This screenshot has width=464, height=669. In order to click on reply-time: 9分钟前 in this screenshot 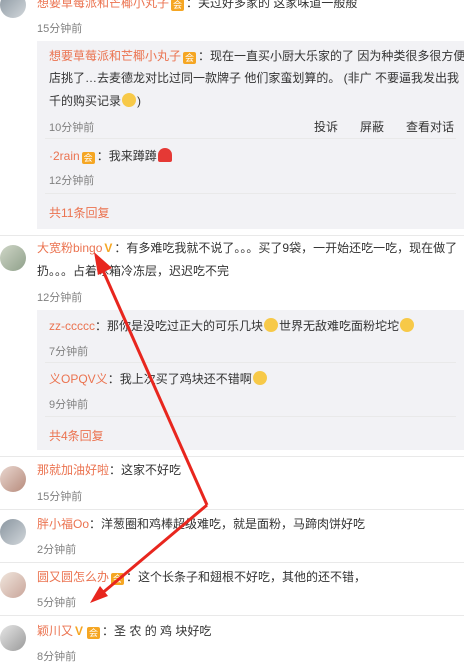, I will do `click(69, 405)`.